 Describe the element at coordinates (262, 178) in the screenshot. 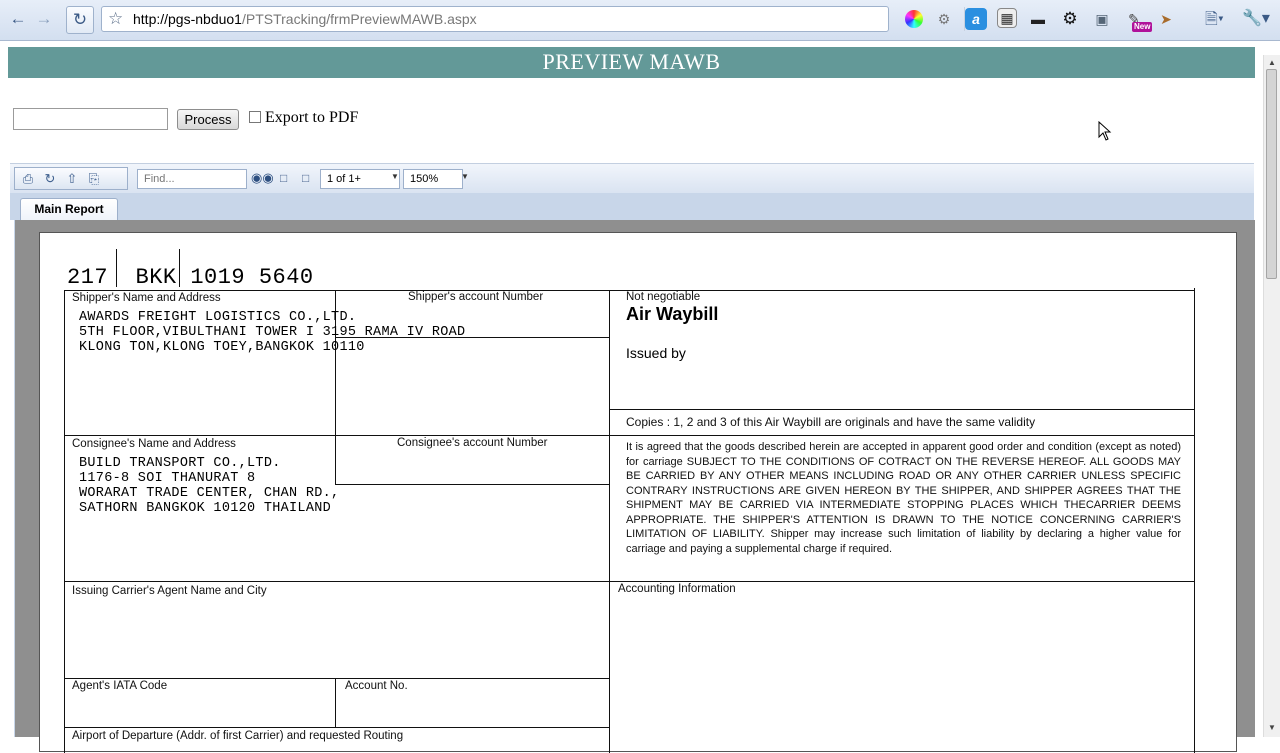

I see `binoculars-icon: ◉◉` at that location.